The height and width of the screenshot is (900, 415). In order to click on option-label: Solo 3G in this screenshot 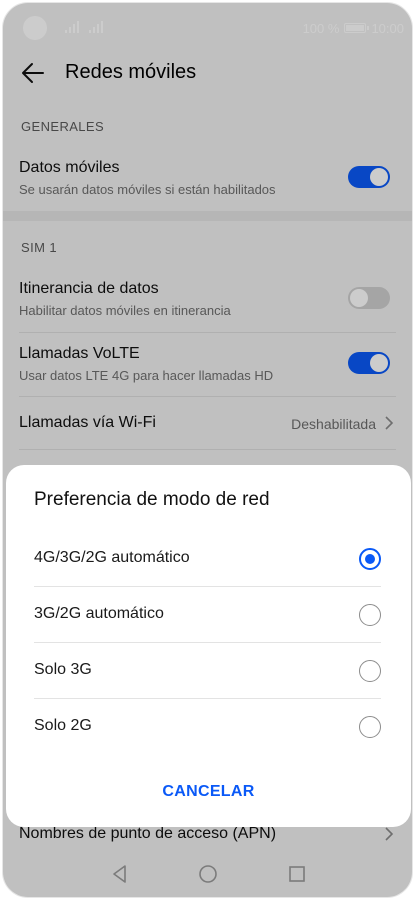, I will do `click(63, 669)`.